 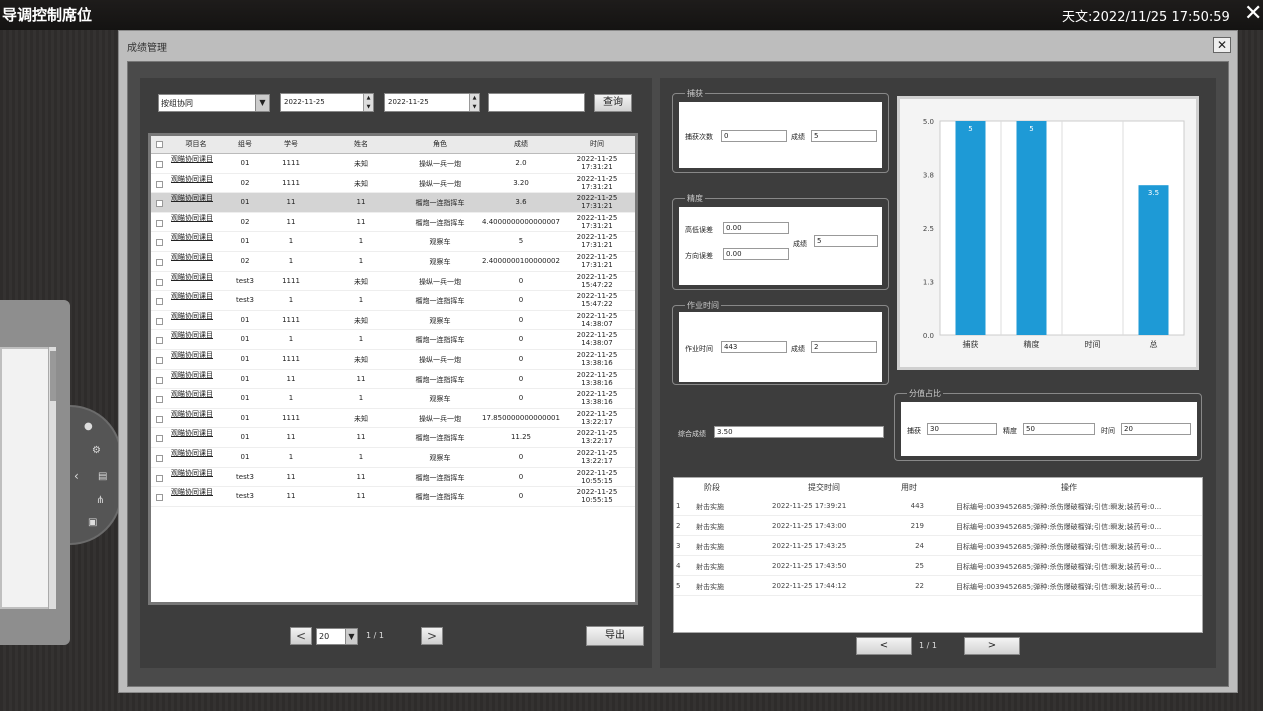 What do you see at coordinates (521, 280) in the screenshot?
I see `cell-score: 0` at bounding box center [521, 280].